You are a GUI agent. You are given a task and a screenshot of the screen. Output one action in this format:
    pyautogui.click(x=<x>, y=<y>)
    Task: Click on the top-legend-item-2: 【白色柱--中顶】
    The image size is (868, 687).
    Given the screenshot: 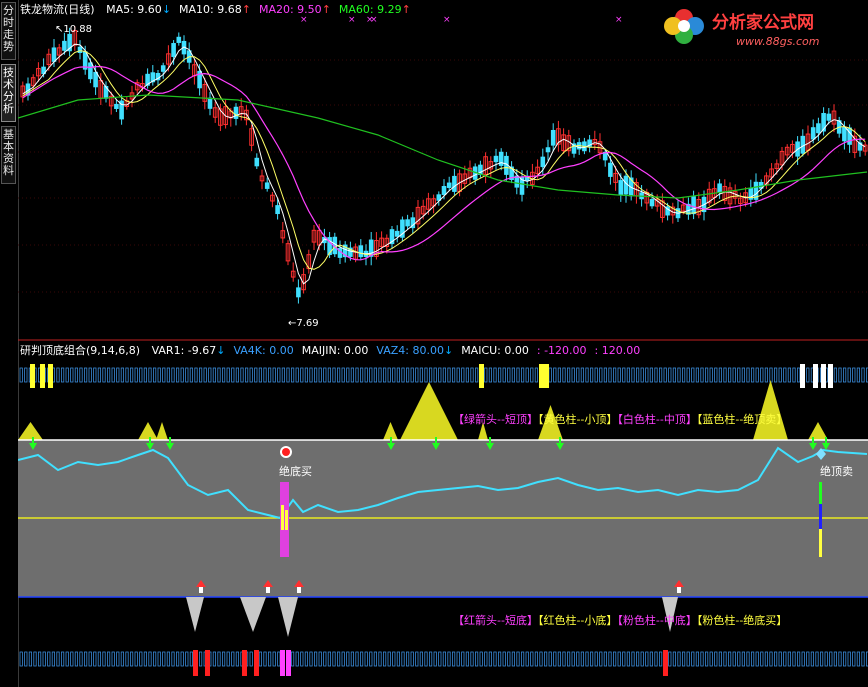 What is the action you would take?
    pyautogui.click(x=657, y=419)
    